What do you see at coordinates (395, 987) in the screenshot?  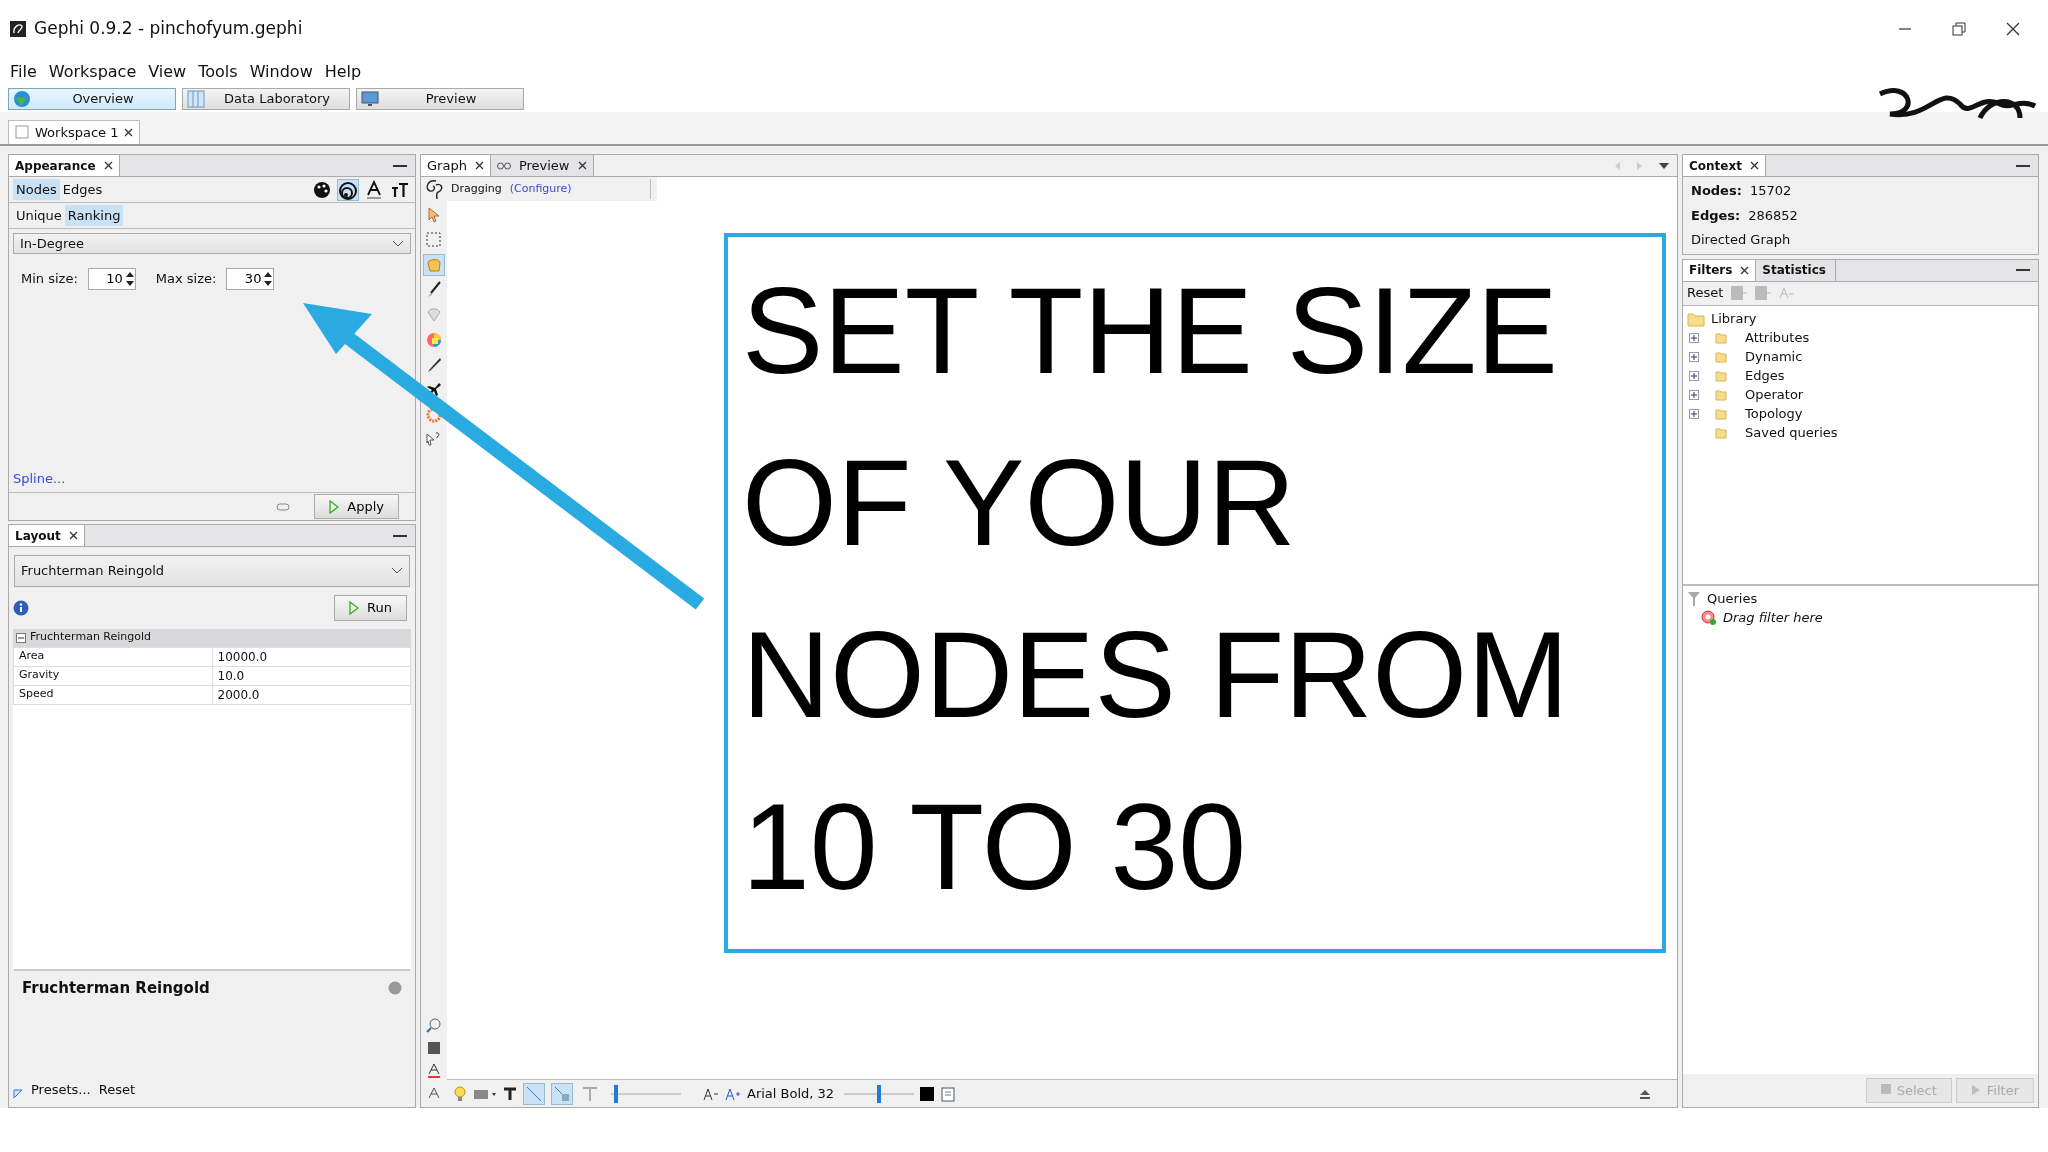 I see `help-dot-icon` at bounding box center [395, 987].